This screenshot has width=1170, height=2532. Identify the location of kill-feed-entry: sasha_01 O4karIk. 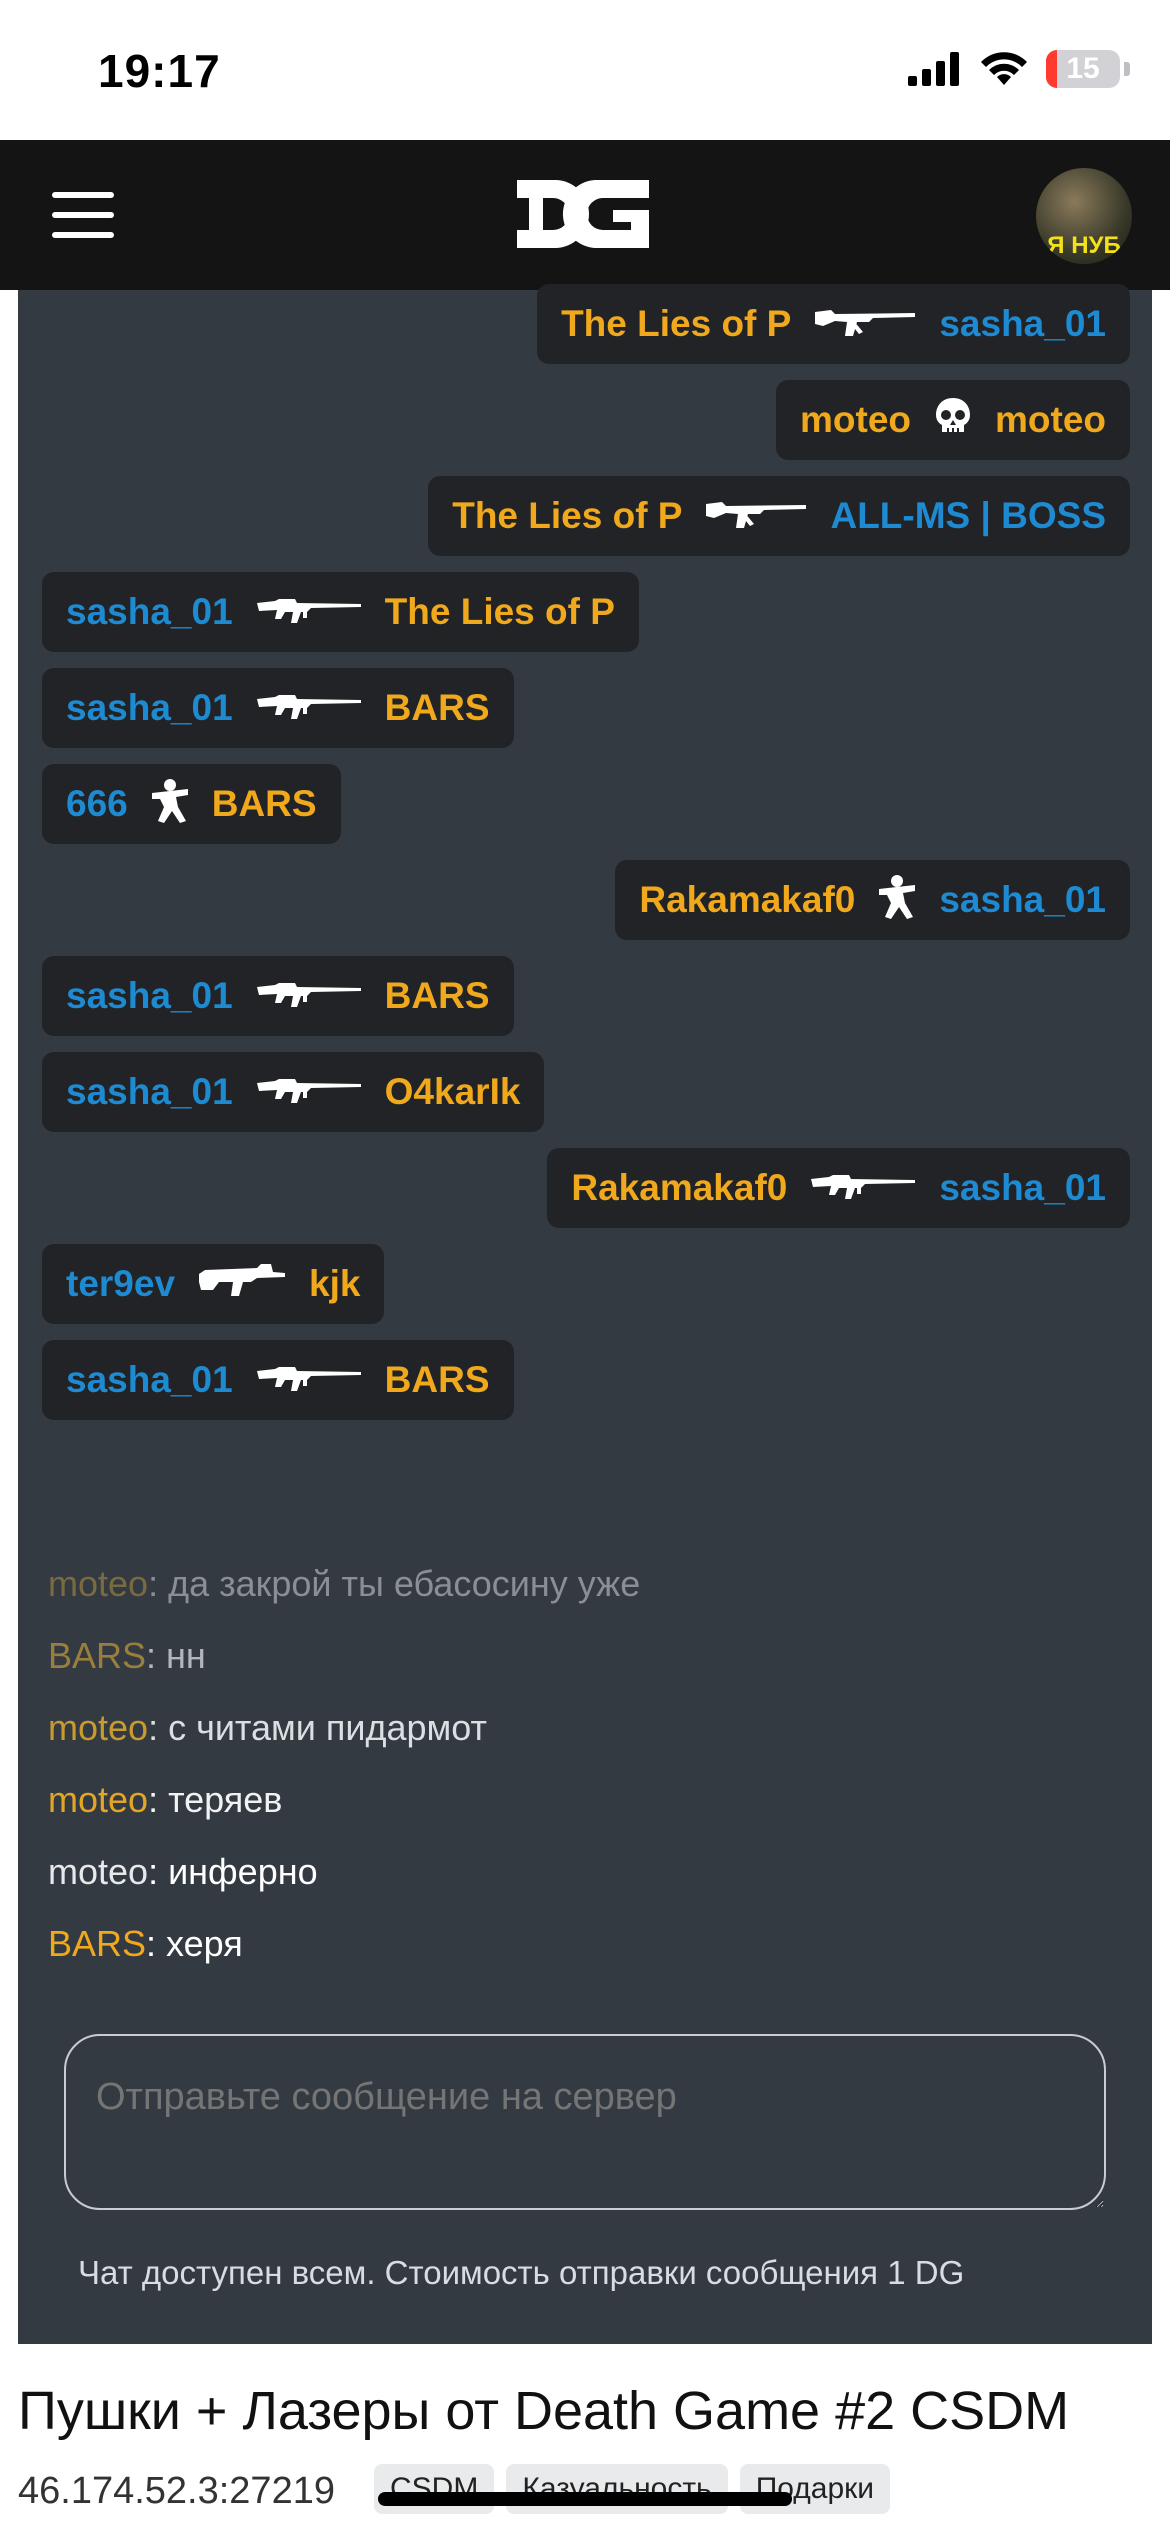
(293, 1092).